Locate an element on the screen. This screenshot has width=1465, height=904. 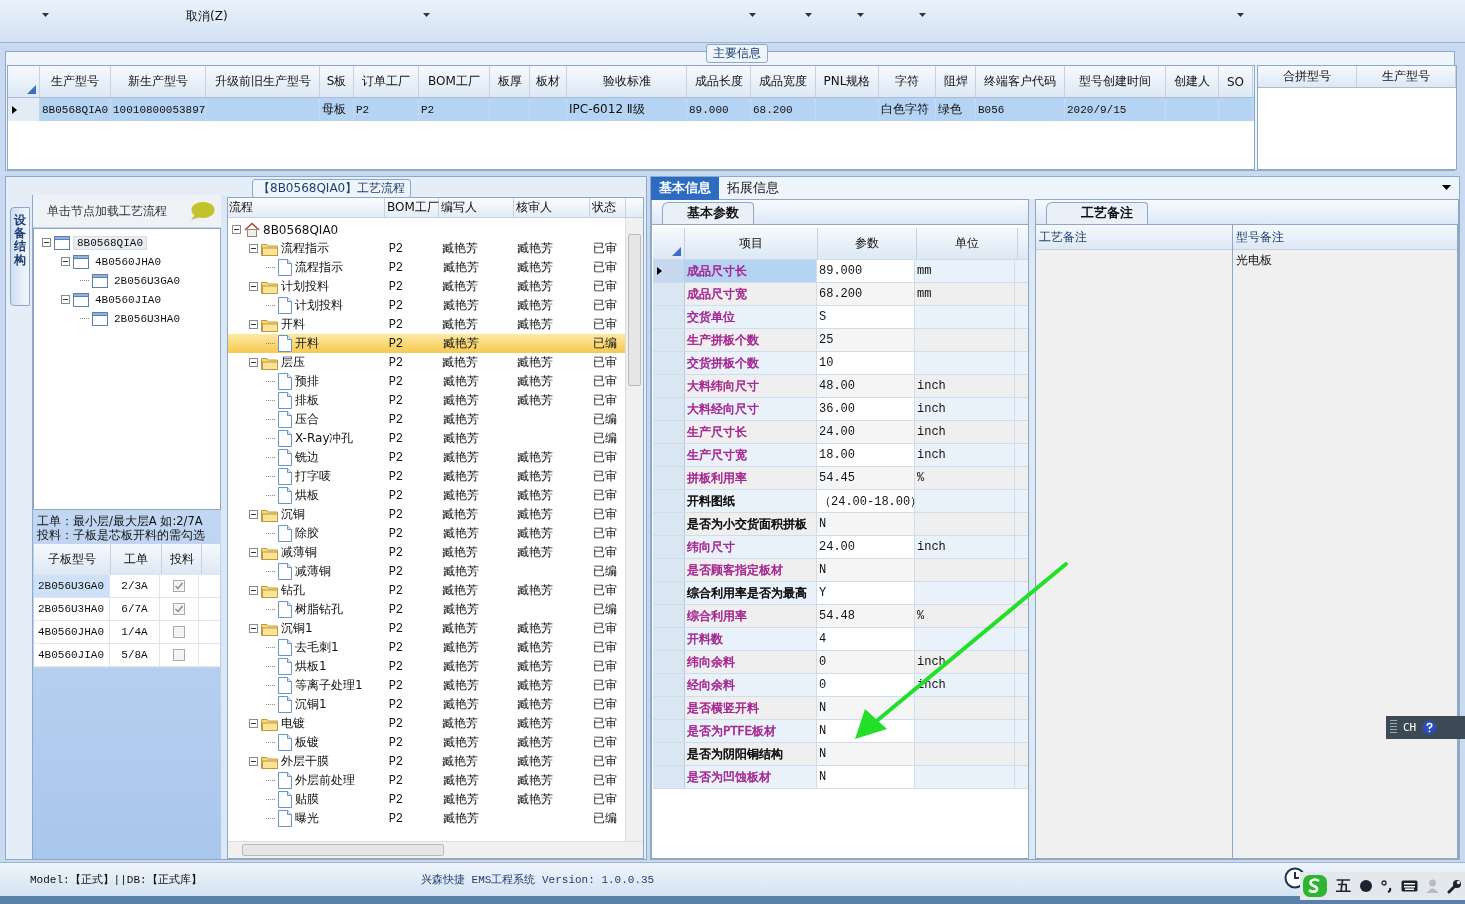
punctuation-icon is located at coordinates (1387, 886).